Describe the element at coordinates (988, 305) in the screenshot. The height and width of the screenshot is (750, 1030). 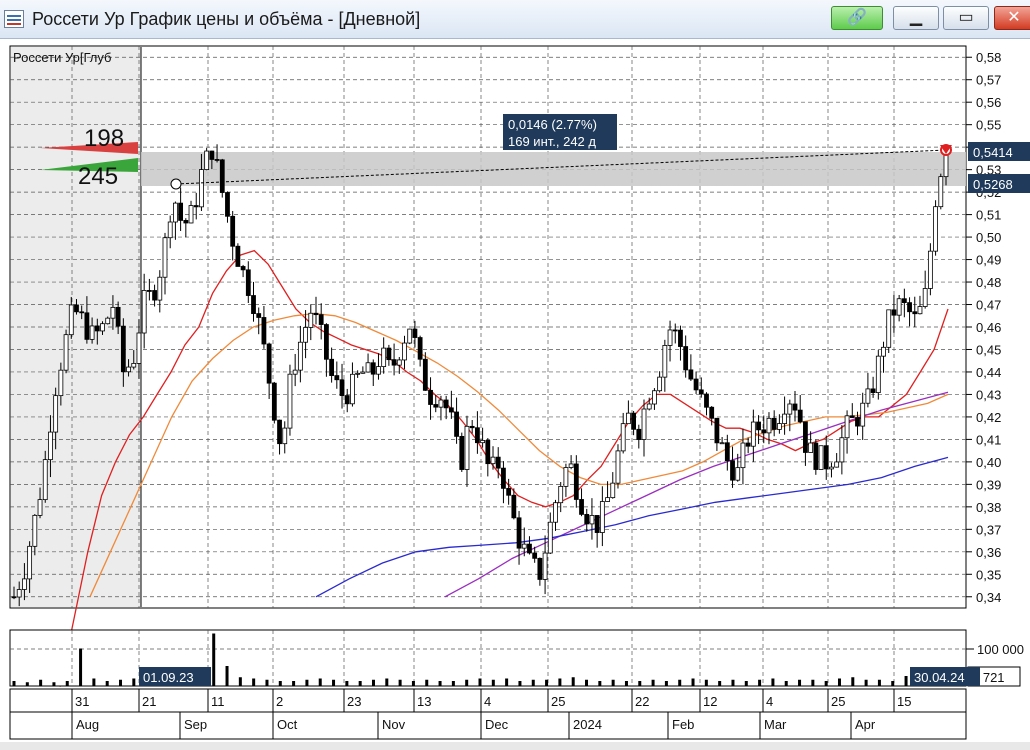
I see `y-tick-label: 0,47` at that location.